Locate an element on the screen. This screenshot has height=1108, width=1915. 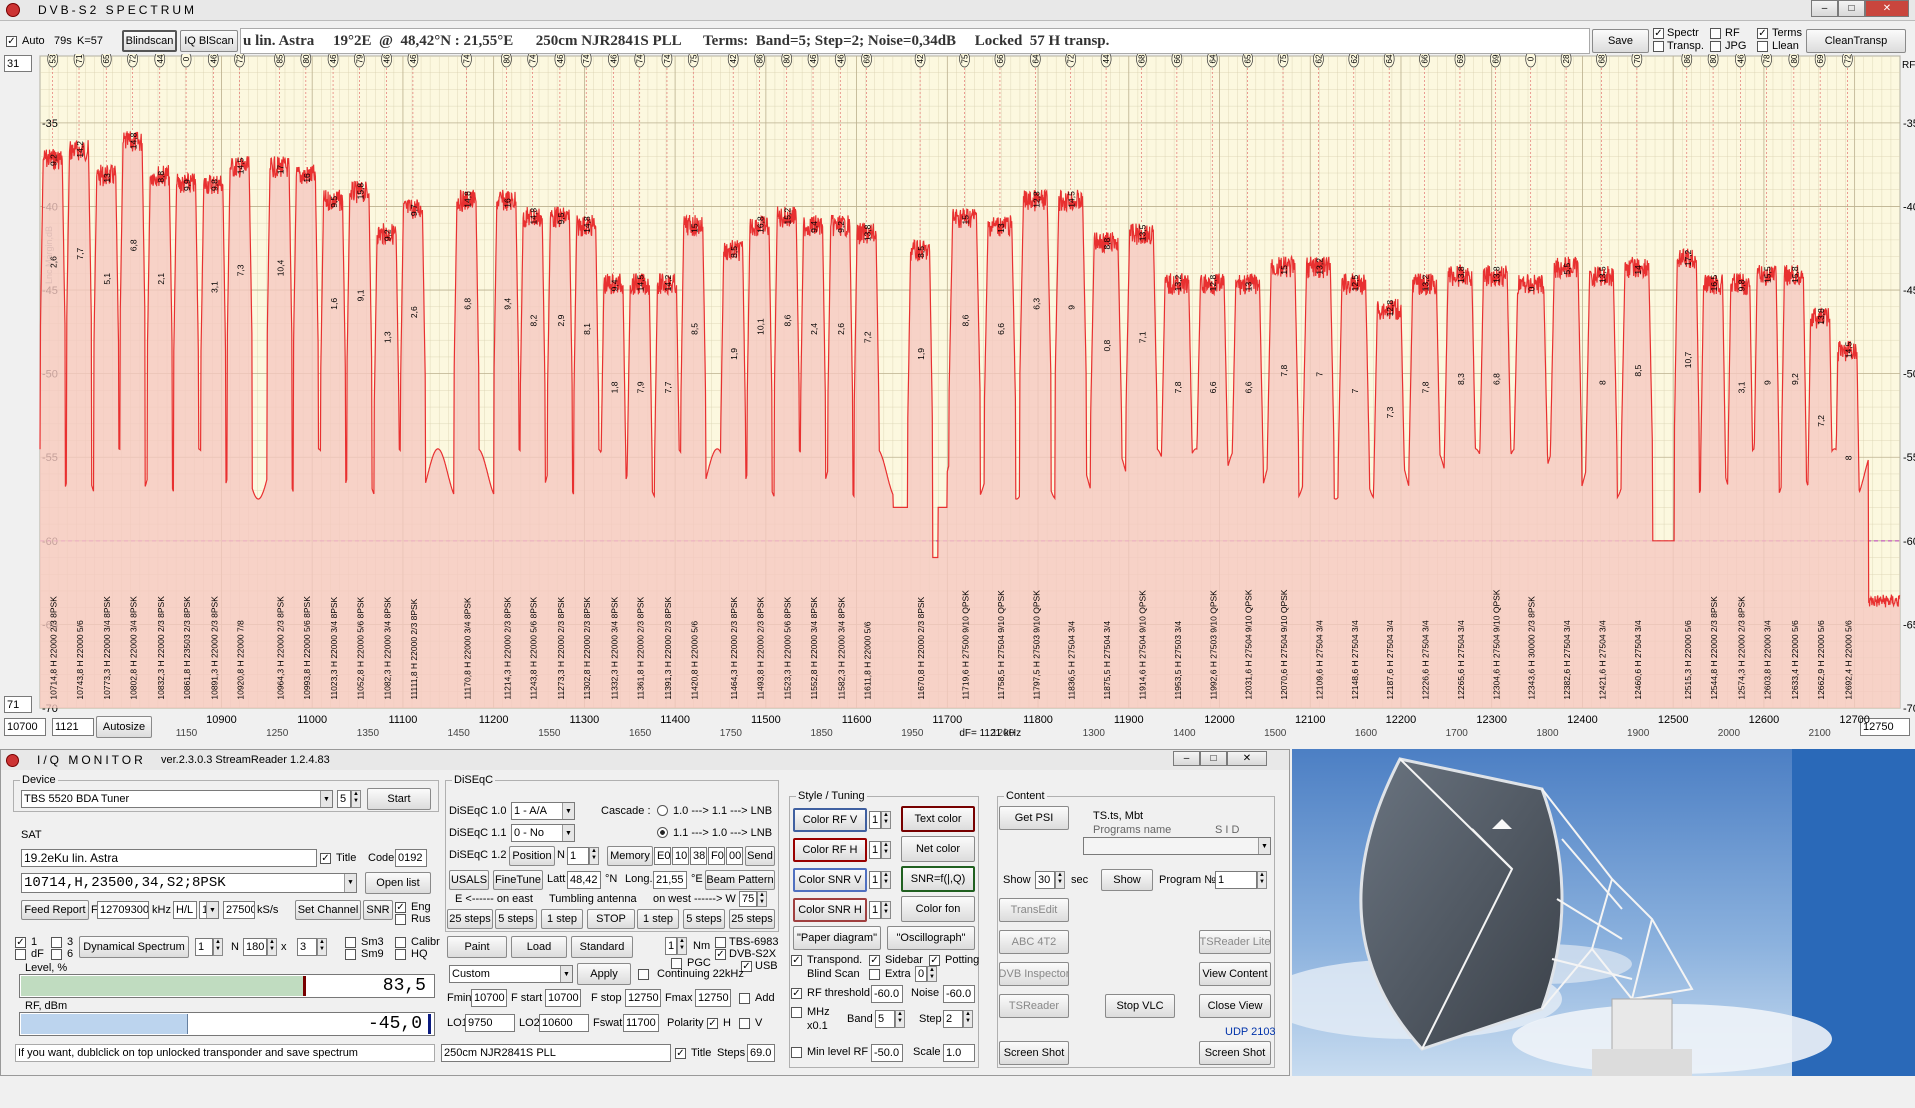
lnb-name-input: 250cm NJR2841S PLL is located at coordinates (556, 1053).